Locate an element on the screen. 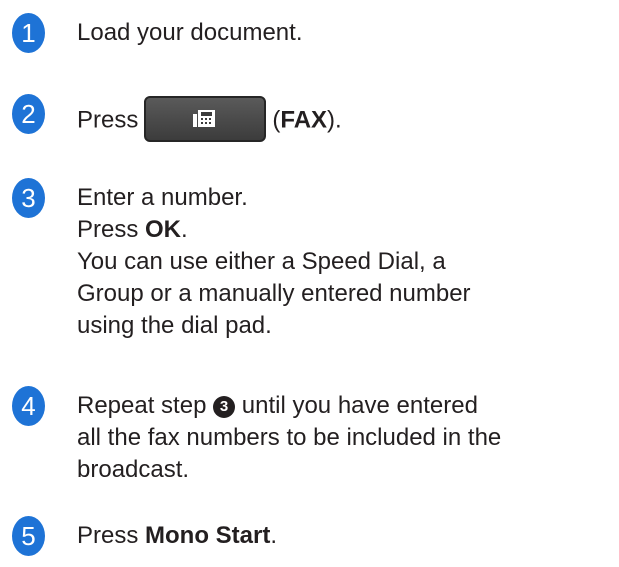  step-number-badge: 1 is located at coordinates (28, 33).